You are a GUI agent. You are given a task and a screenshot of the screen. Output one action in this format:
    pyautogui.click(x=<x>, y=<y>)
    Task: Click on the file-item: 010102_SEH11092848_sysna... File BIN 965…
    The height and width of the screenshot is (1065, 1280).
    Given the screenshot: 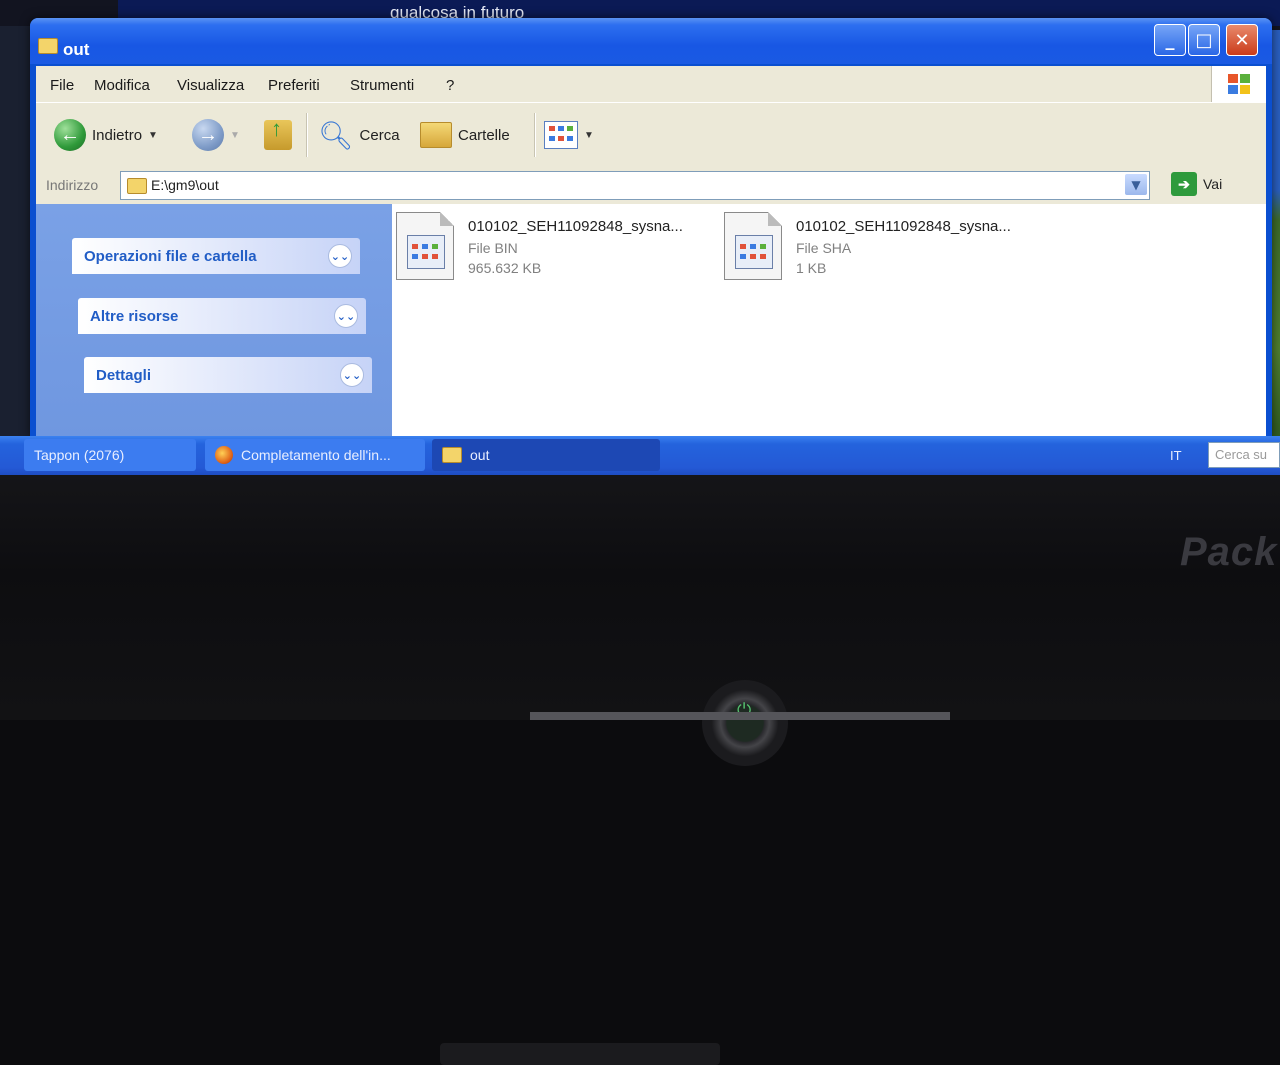 What is the action you would take?
    pyautogui.click(x=556, y=252)
    